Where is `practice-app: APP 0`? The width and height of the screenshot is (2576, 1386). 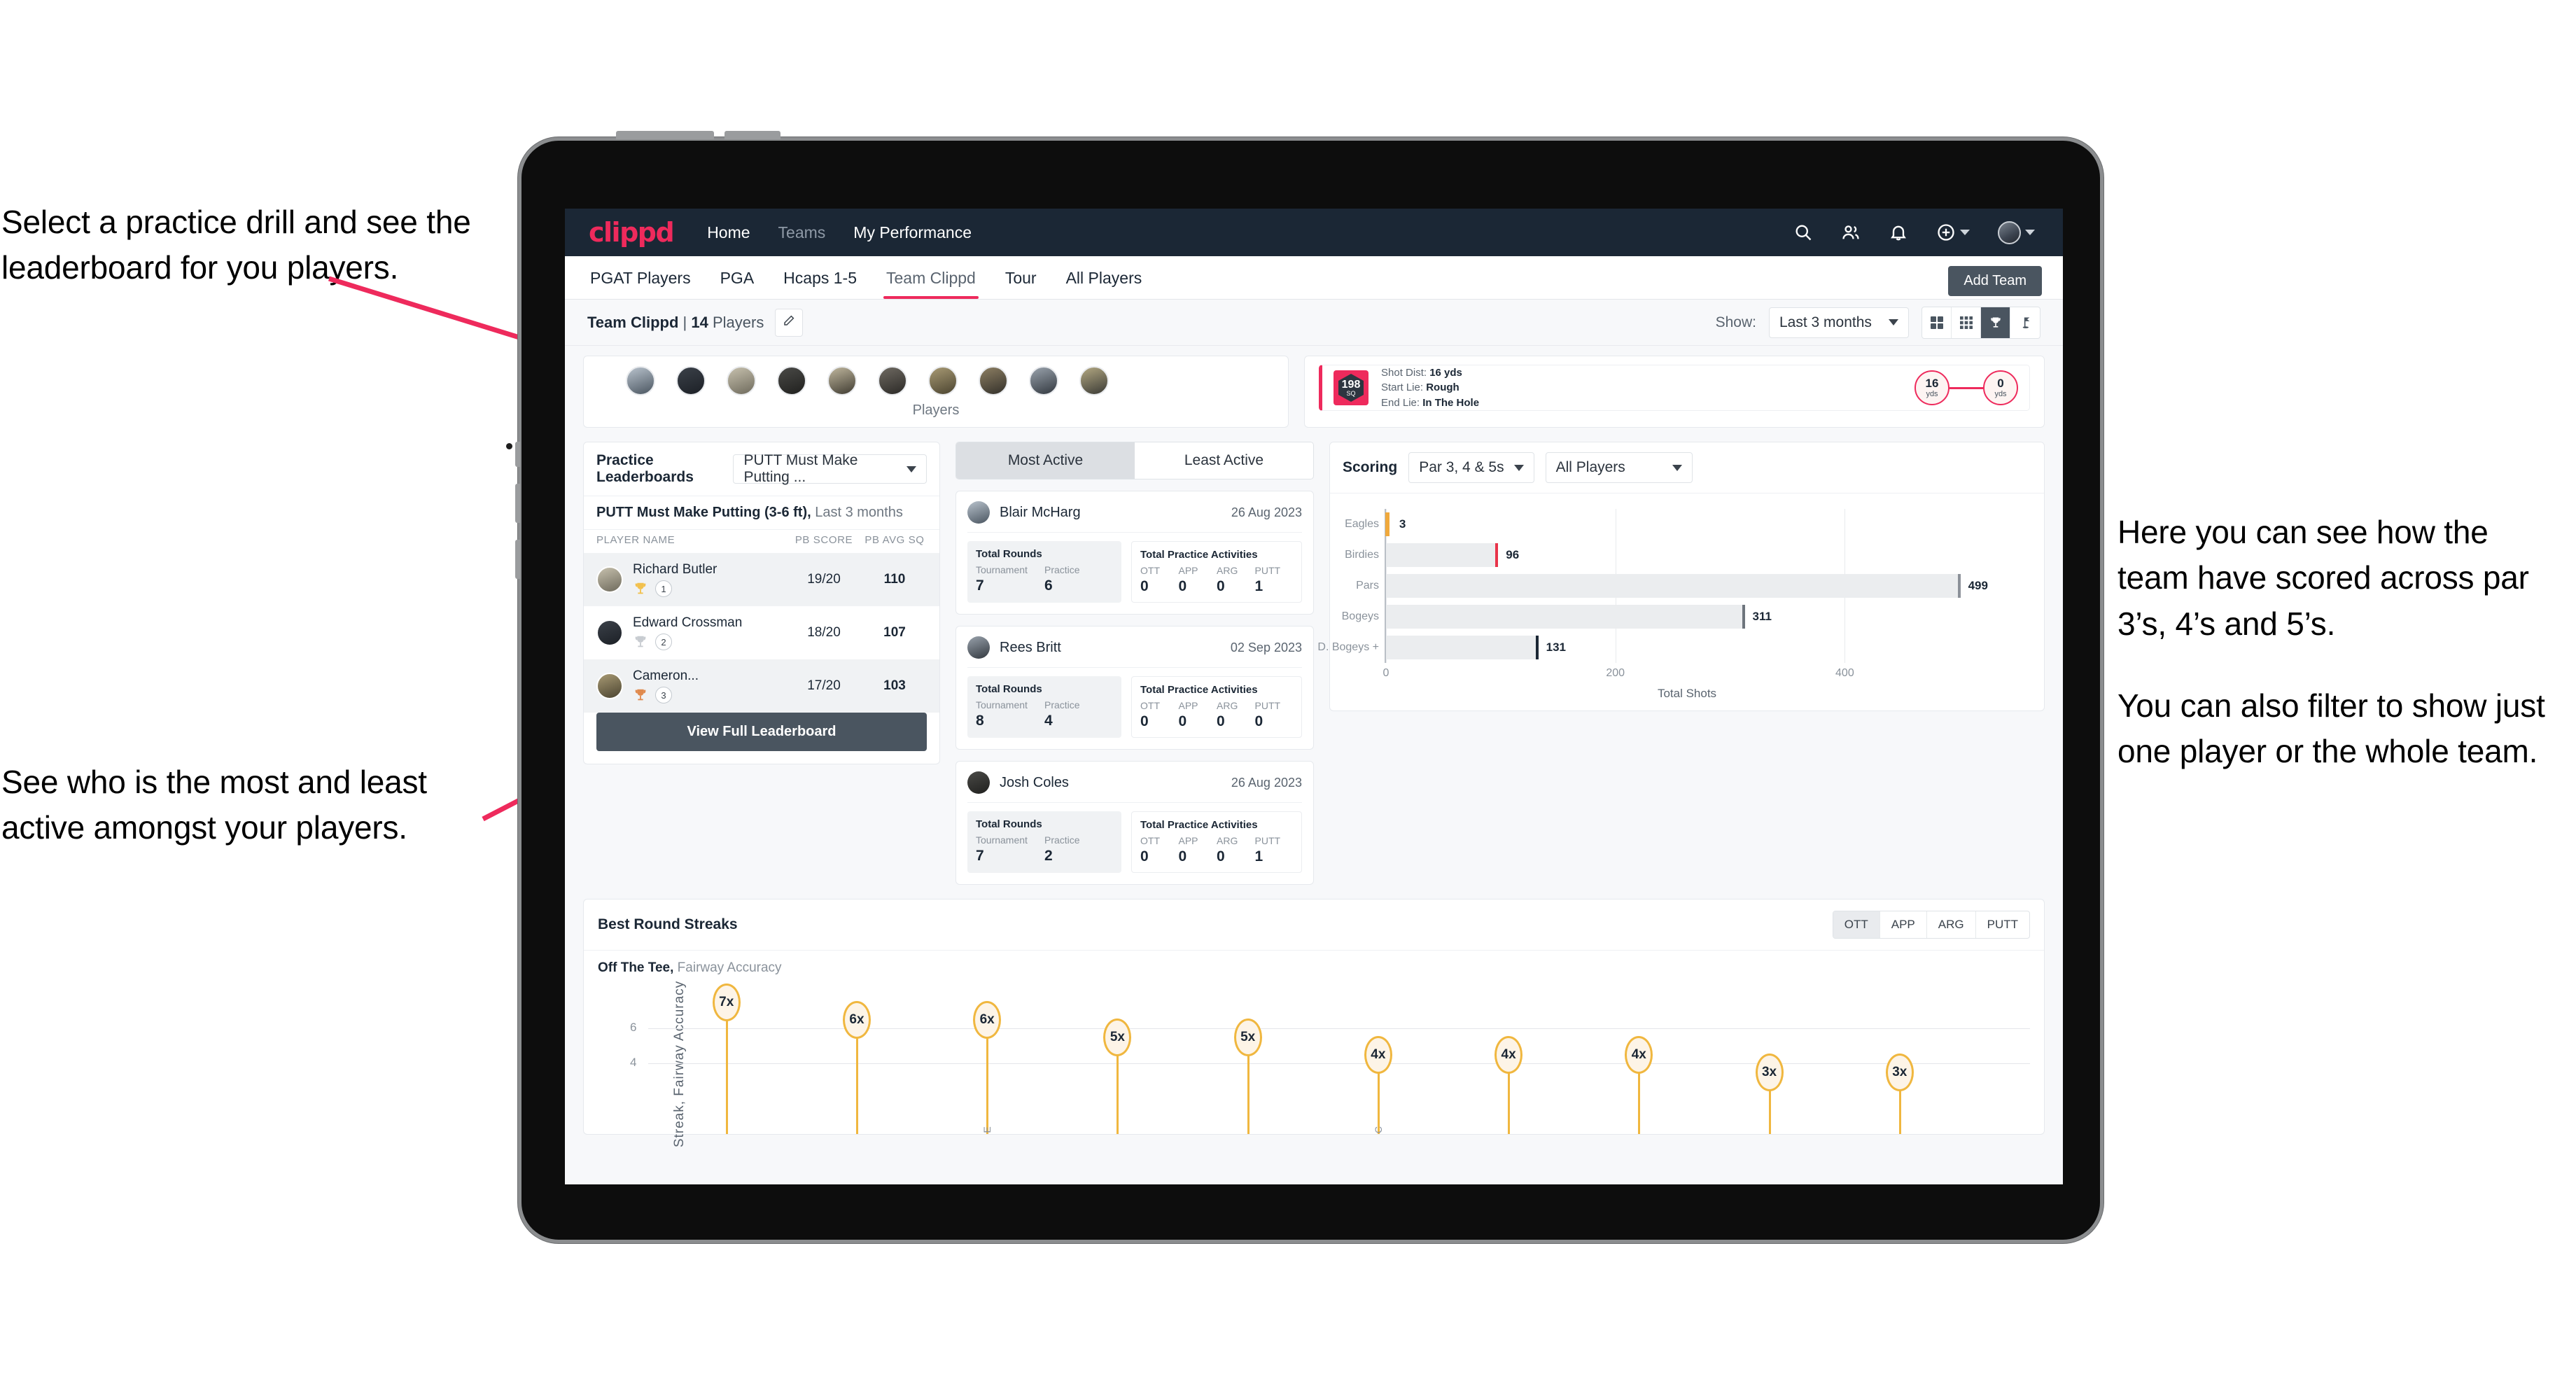
practice-app: APP 0 is located at coordinates (1198, 580).